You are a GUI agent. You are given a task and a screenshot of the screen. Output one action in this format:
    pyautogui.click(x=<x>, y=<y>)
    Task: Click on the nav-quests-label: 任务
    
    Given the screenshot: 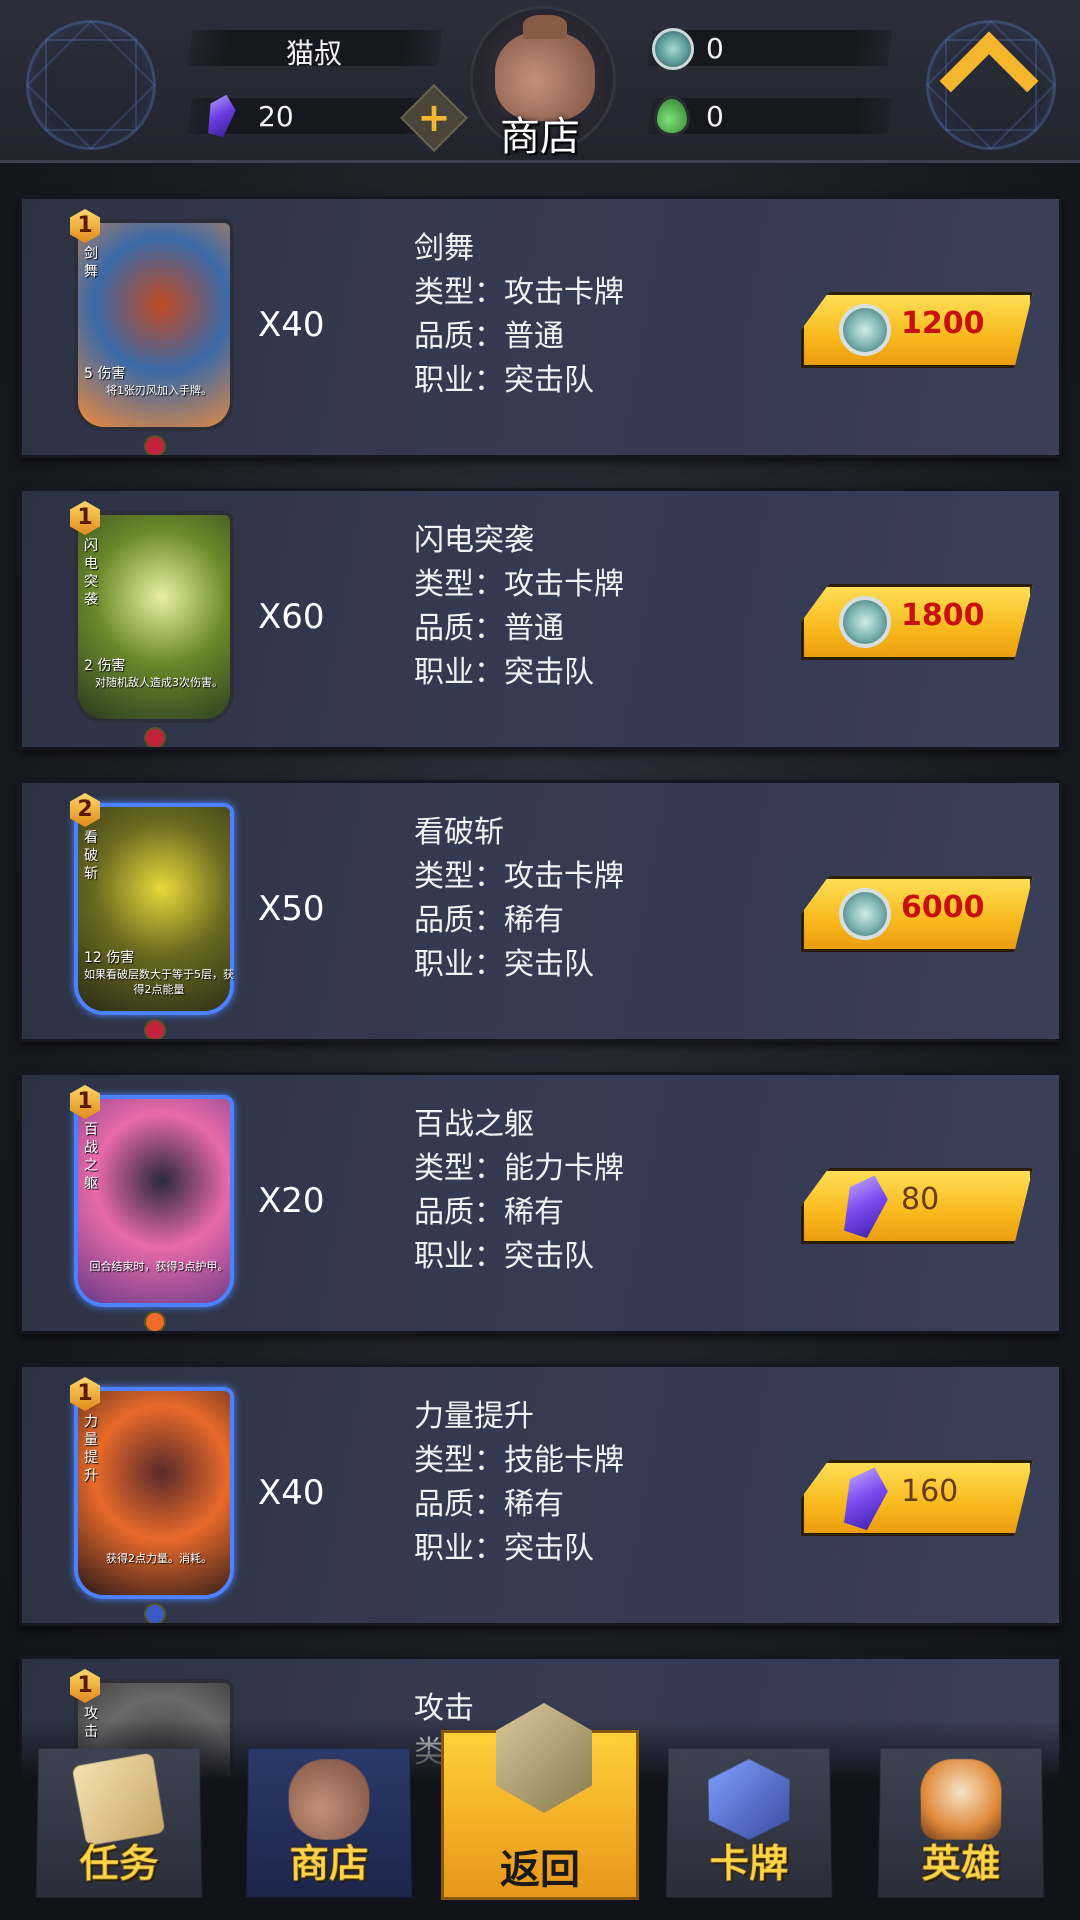 What is the action you would take?
    pyautogui.click(x=119, y=1864)
    